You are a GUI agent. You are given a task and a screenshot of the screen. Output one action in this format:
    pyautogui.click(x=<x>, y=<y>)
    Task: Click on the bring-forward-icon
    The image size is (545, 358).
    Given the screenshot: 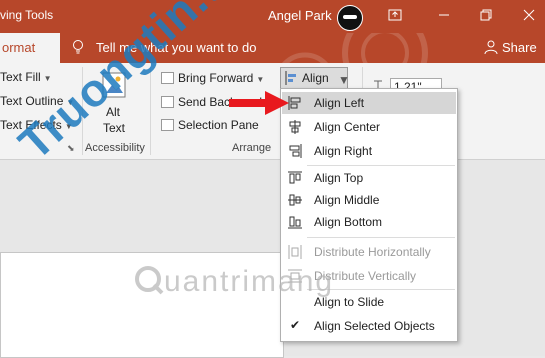 What is the action you would take?
    pyautogui.click(x=167, y=78)
    